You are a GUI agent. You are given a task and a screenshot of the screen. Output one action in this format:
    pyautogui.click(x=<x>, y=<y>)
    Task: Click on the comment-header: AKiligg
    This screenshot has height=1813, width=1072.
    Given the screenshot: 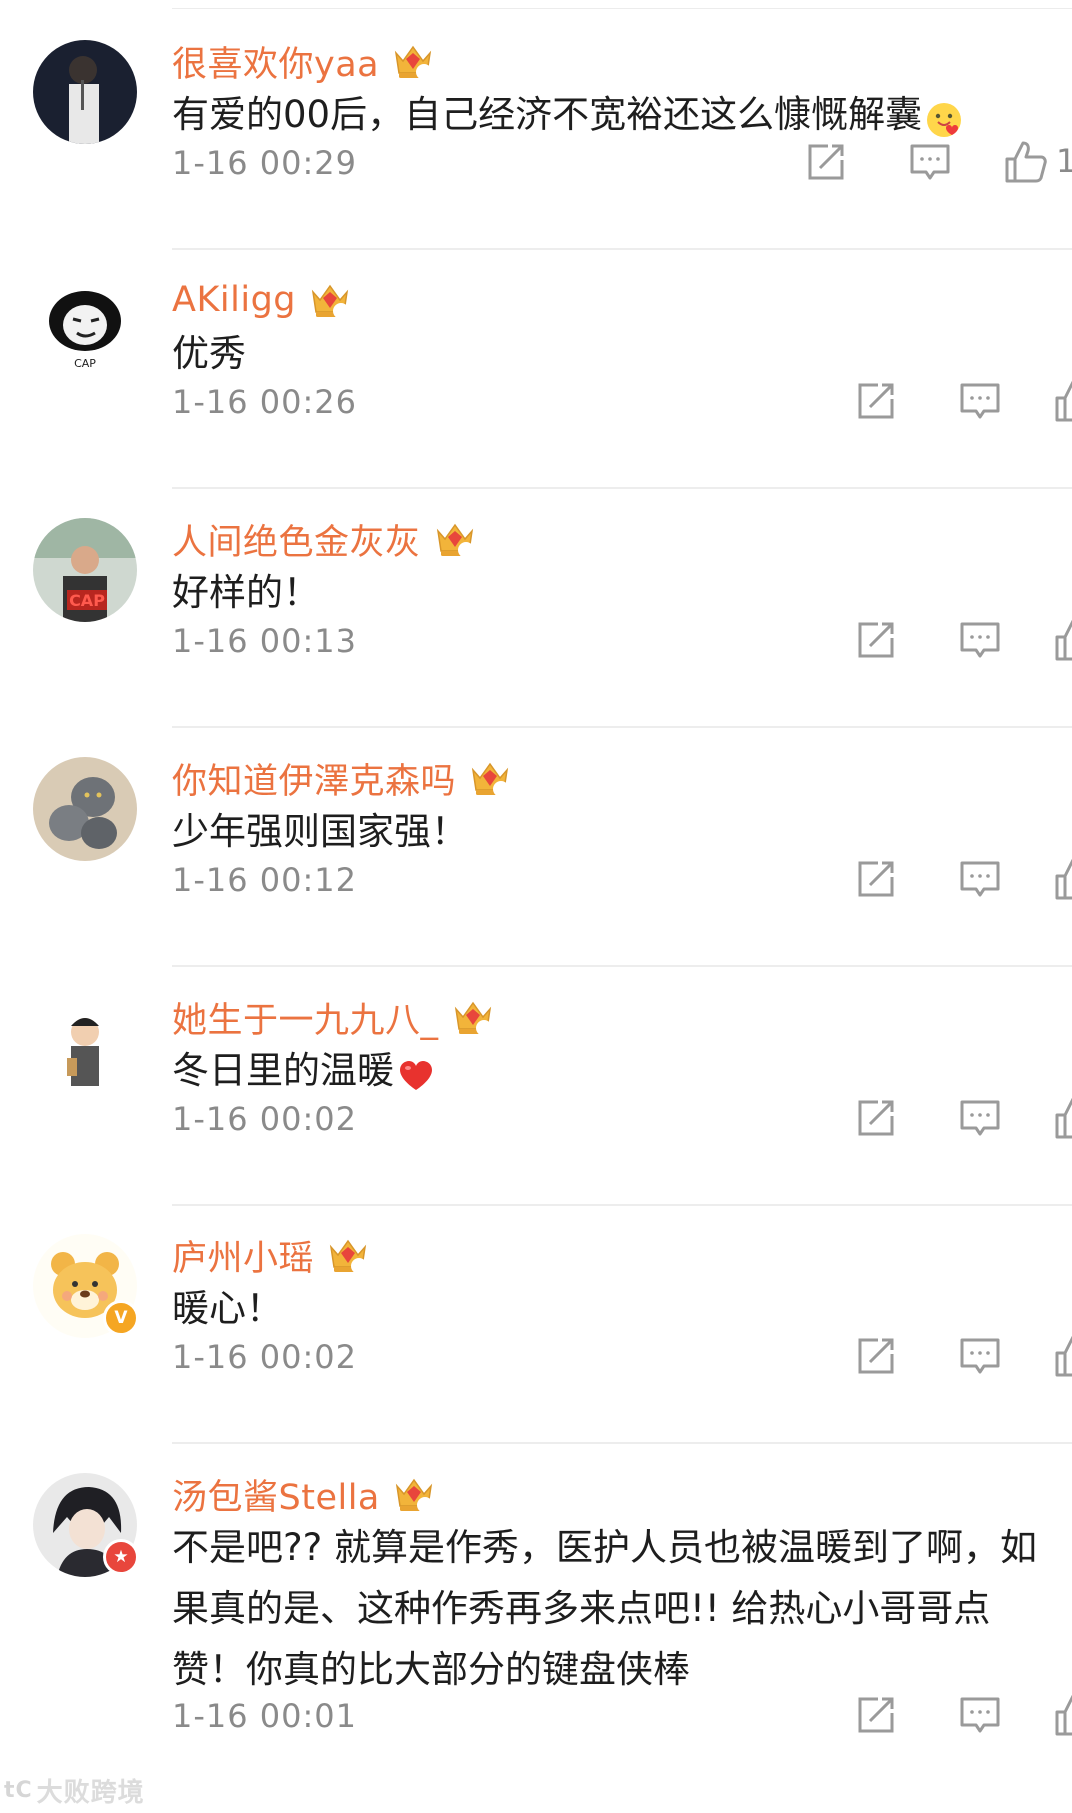 What is the action you would take?
    pyautogui.click(x=262, y=300)
    